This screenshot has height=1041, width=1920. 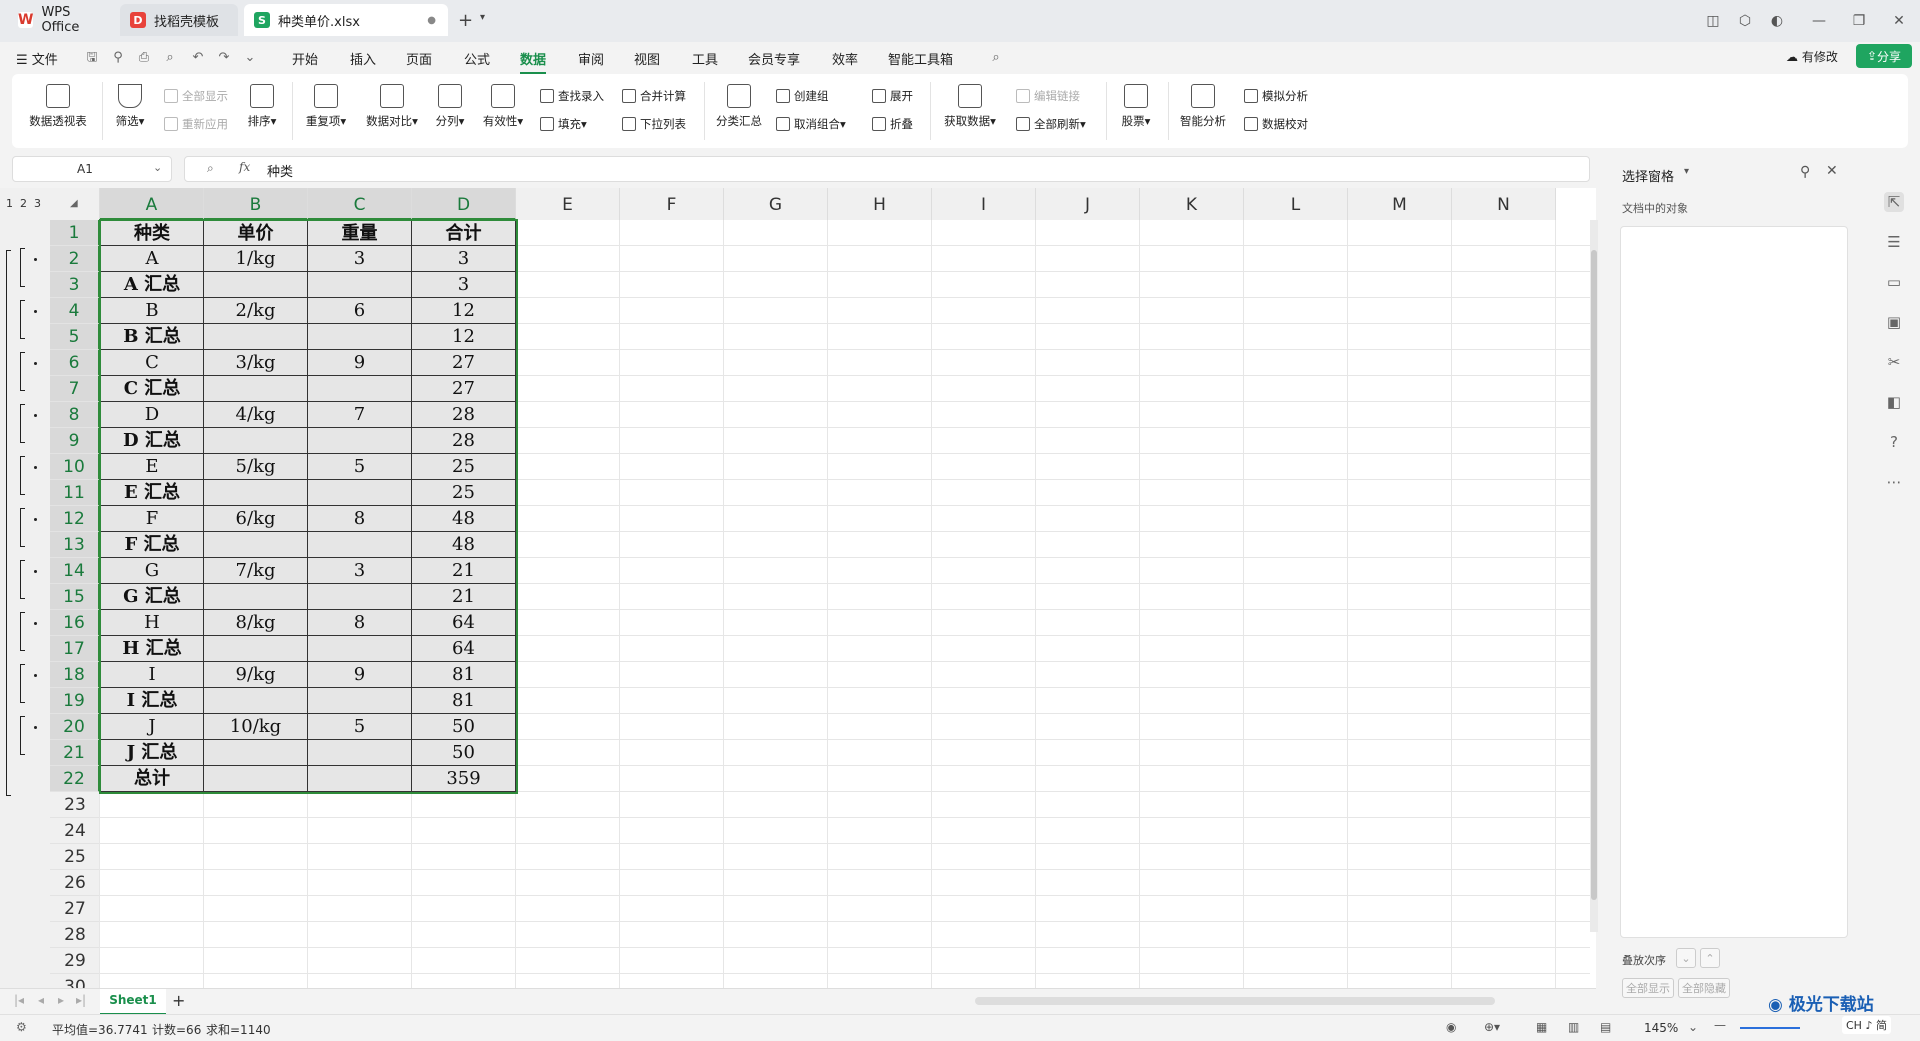 I want to click on chevron-down-icon: ▾, so click(x=1686, y=171).